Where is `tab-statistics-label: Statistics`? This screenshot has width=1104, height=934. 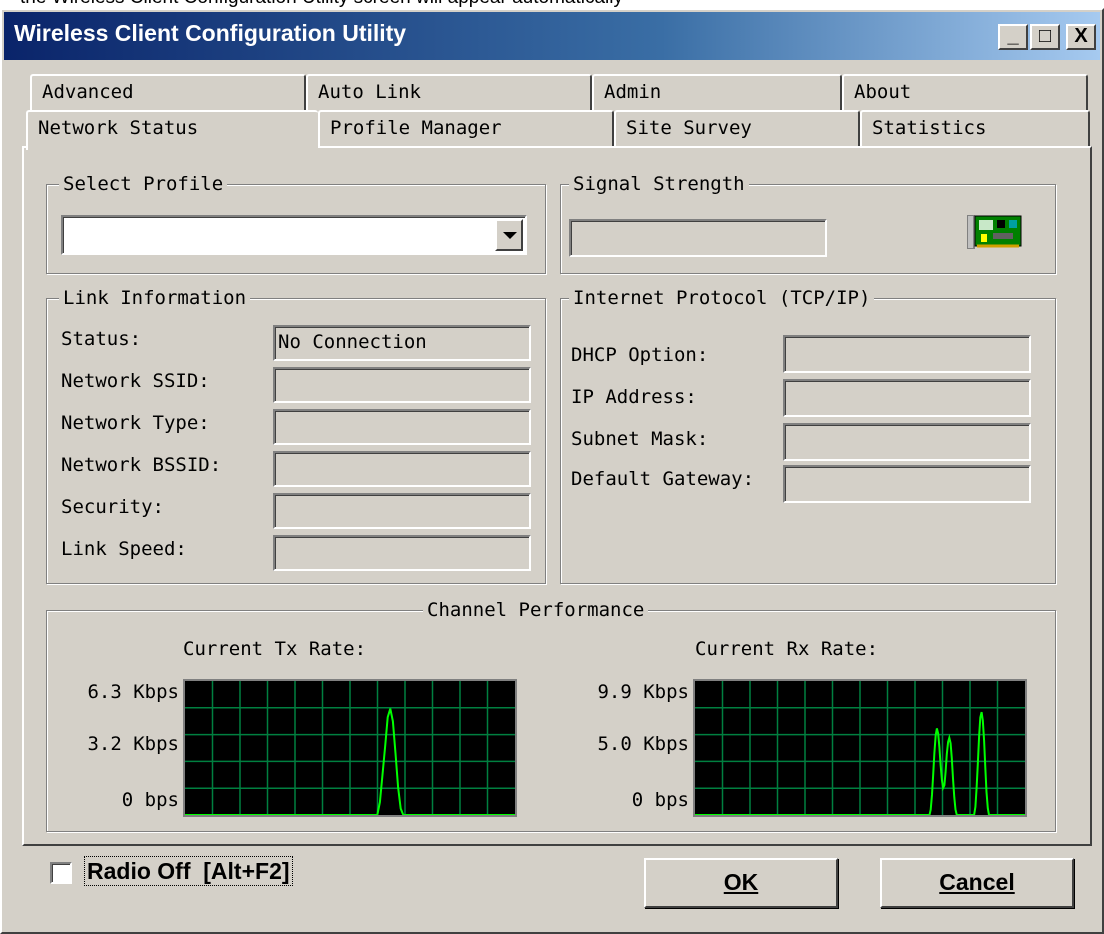
tab-statistics-label: Statistics is located at coordinates (929, 128).